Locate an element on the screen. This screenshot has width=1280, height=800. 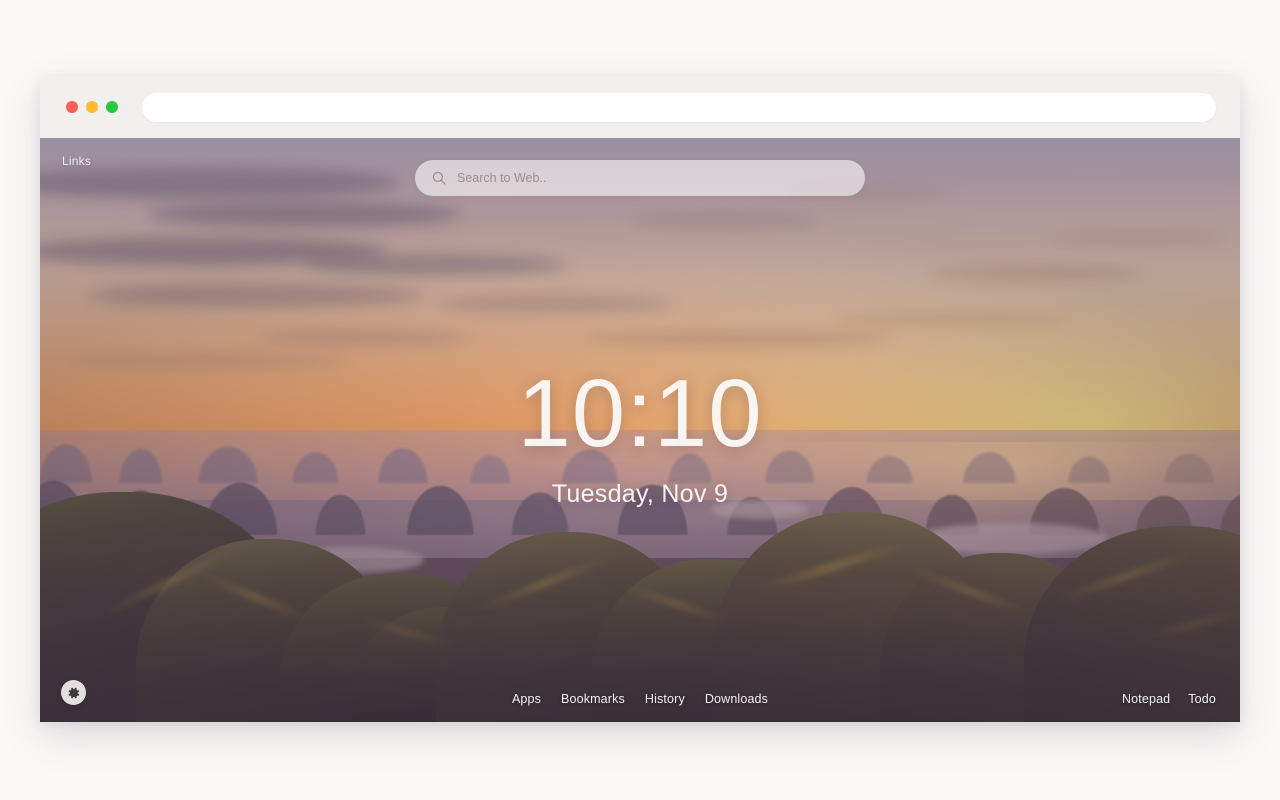
browser-toolbar is located at coordinates (640, 107).